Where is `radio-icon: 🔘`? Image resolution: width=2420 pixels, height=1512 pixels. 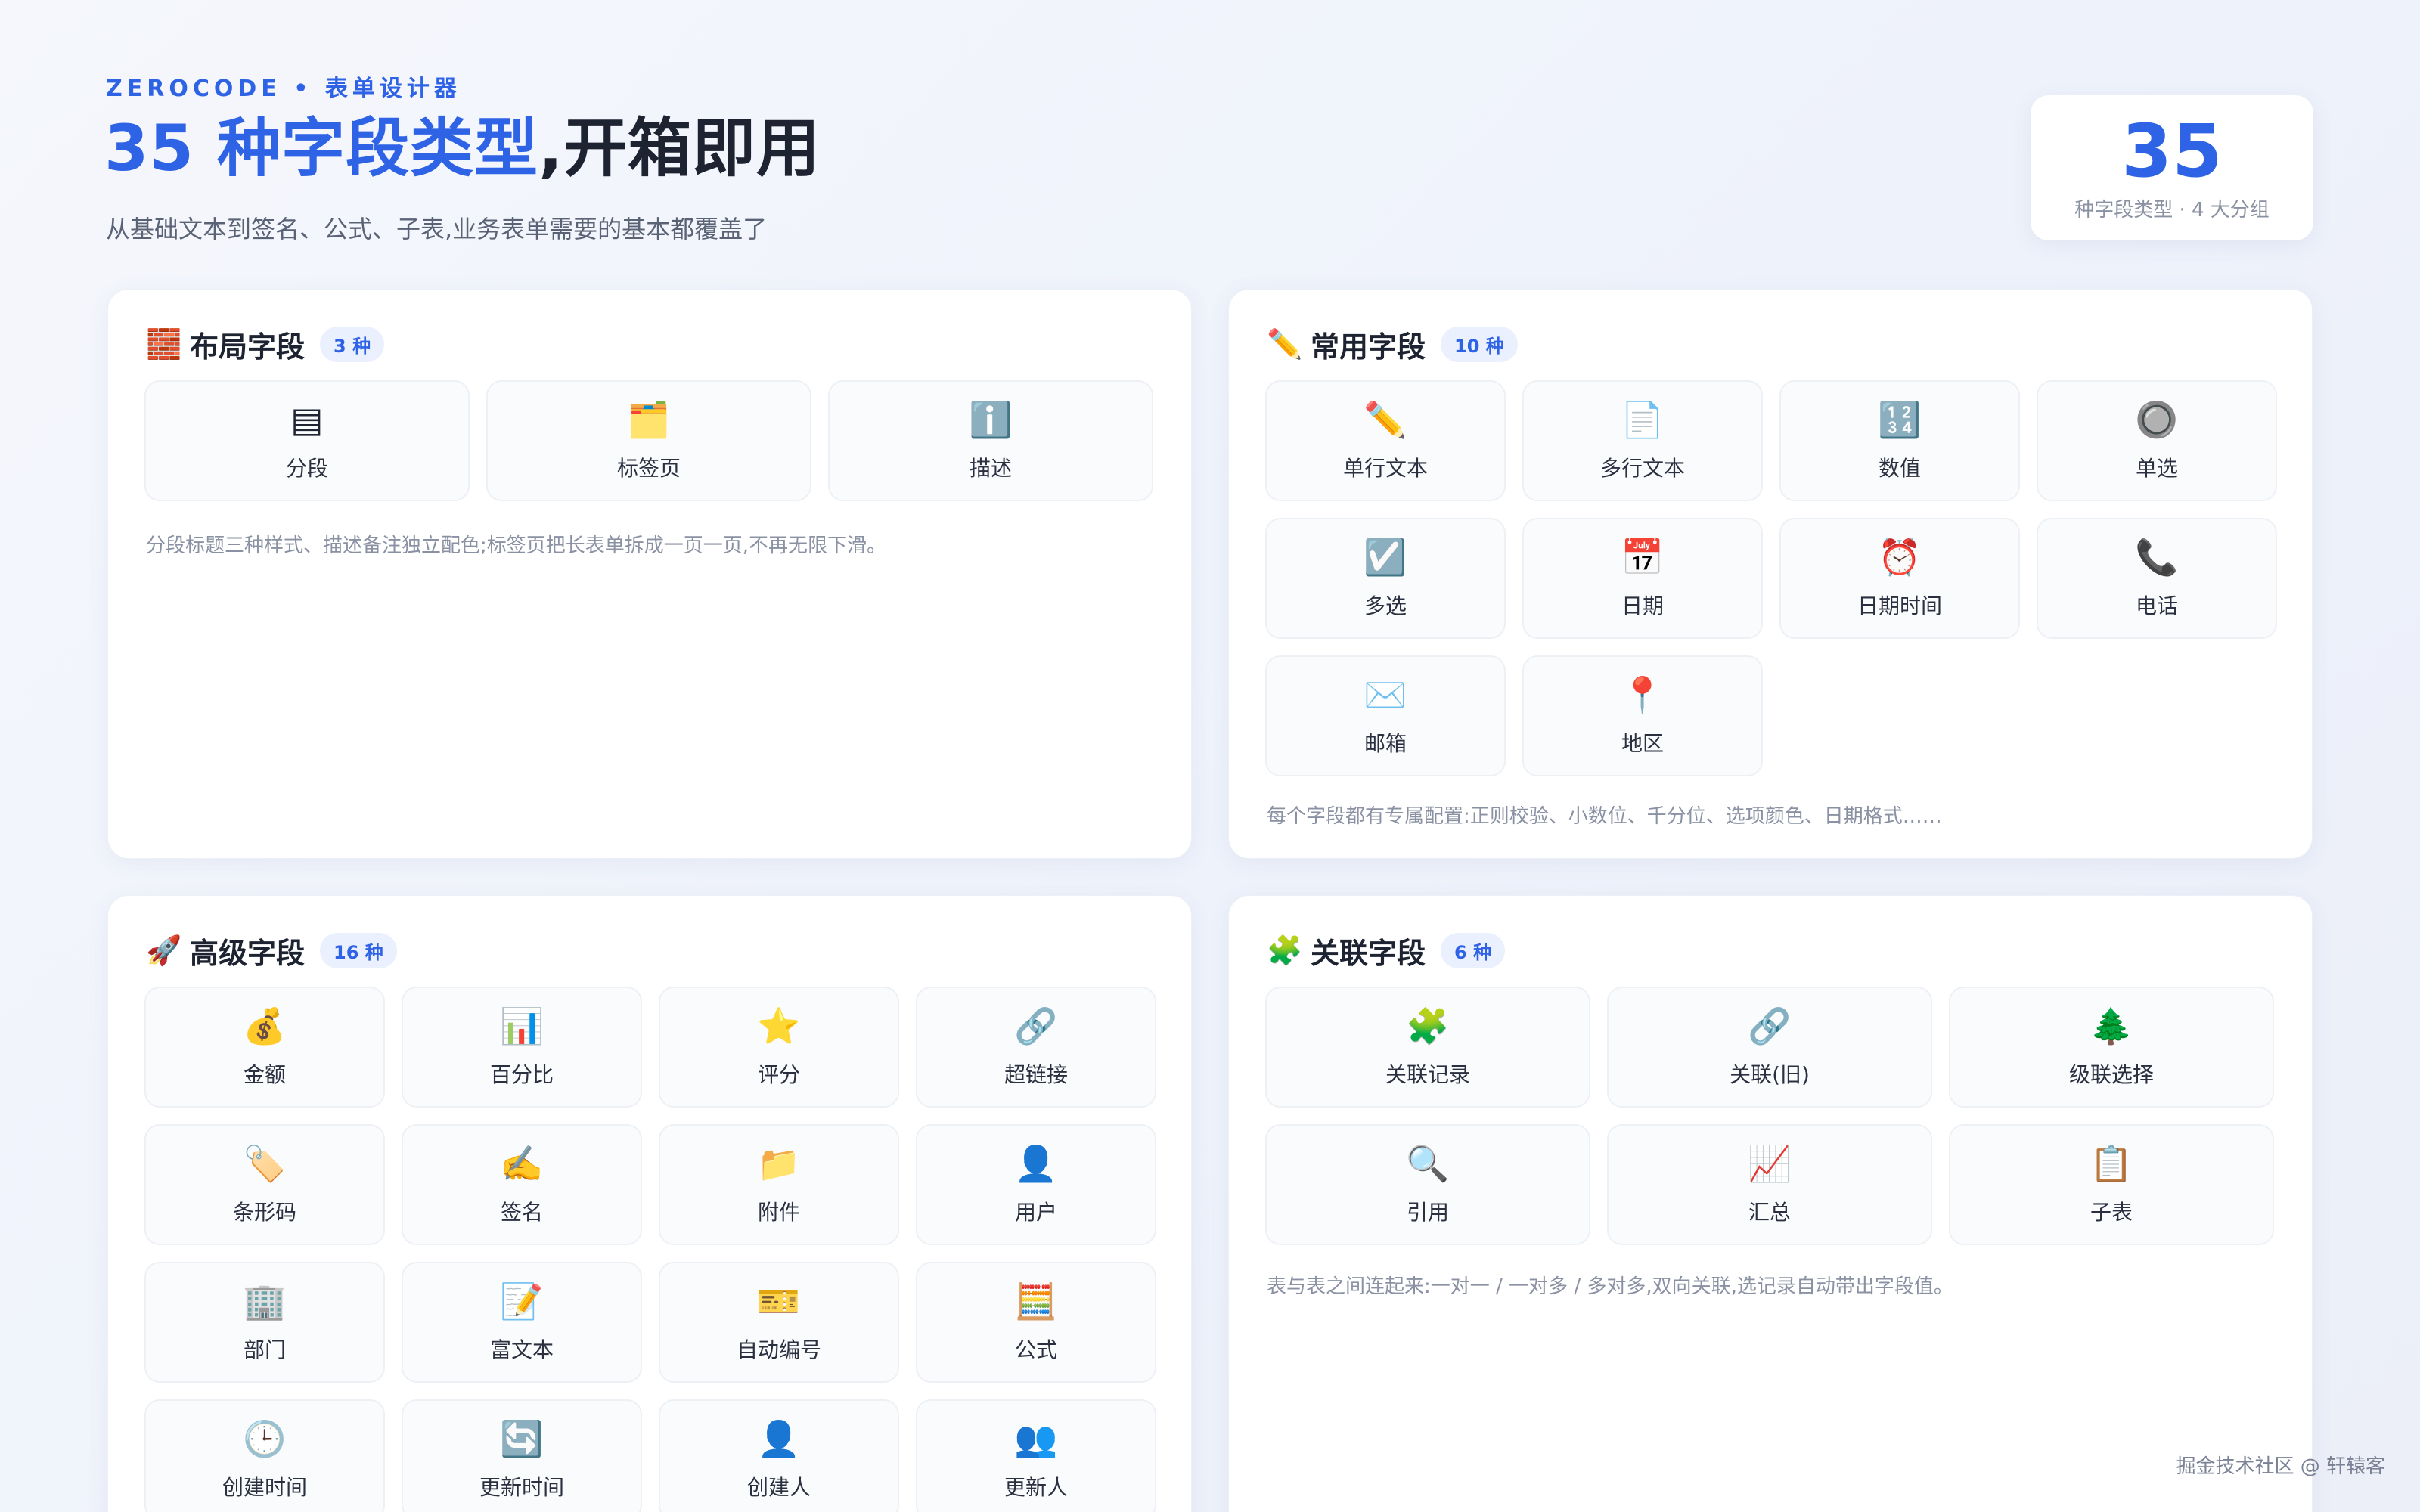
radio-icon: 🔘 is located at coordinates (2157, 420).